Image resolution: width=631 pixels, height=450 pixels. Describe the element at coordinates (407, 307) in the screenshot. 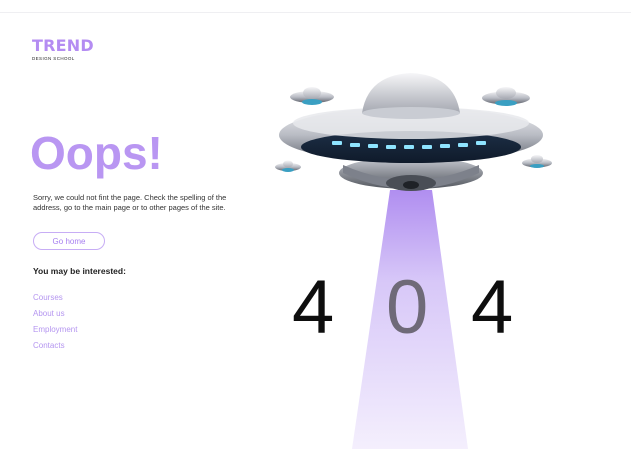

I see `error-digit: 0` at that location.